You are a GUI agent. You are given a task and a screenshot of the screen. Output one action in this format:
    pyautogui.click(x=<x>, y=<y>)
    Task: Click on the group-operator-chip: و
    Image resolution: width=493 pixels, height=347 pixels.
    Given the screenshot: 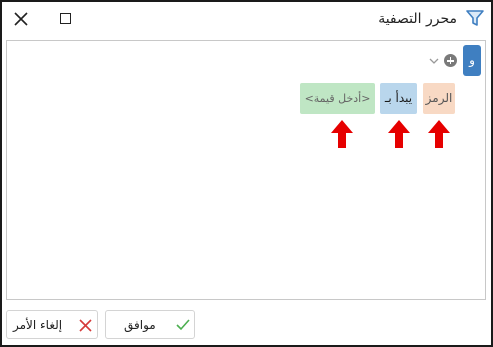 What is the action you would take?
    pyautogui.click(x=472, y=60)
    